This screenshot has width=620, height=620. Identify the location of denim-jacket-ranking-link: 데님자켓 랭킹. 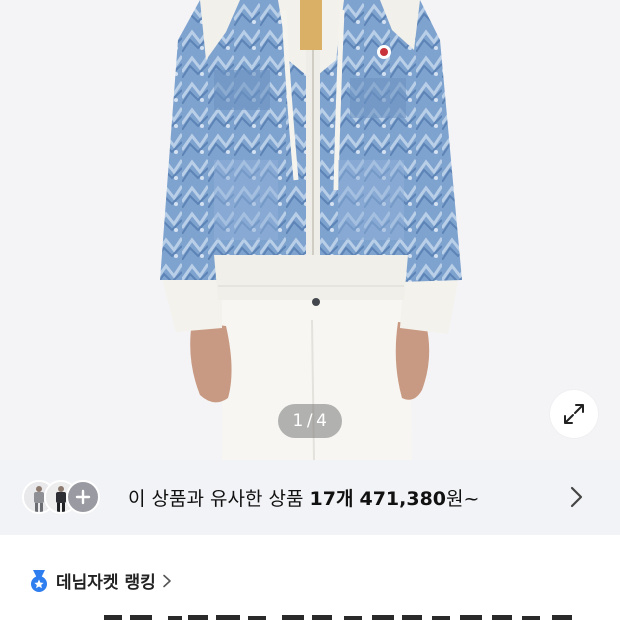
(100, 580).